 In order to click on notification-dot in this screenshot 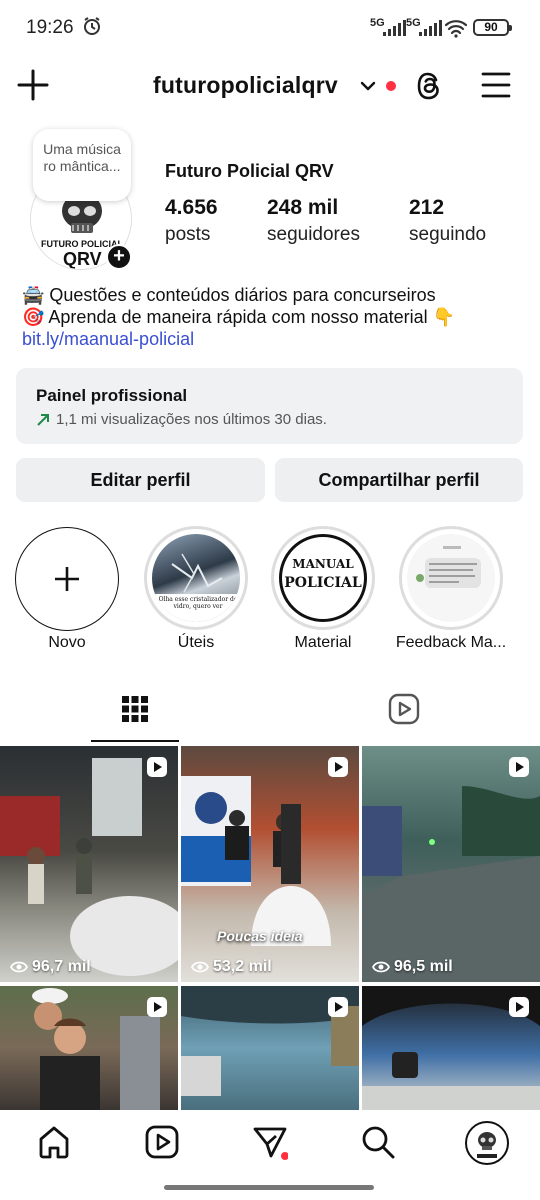, I will do `click(391, 86)`.